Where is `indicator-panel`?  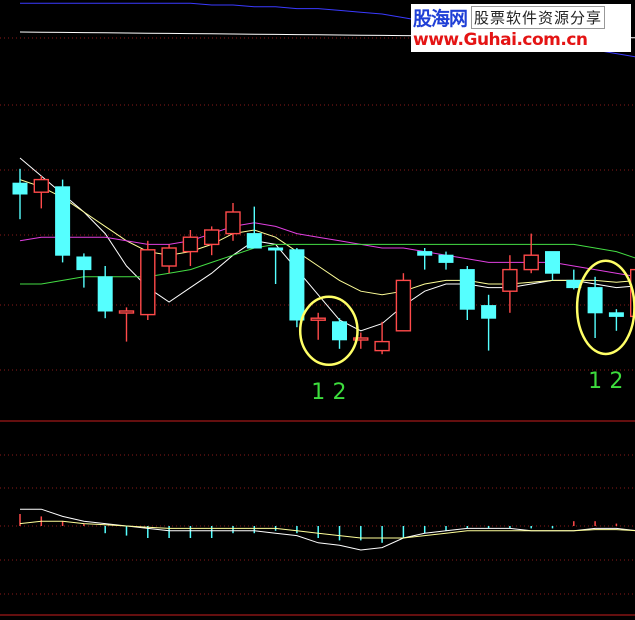 indicator-panel is located at coordinates (327, 529).